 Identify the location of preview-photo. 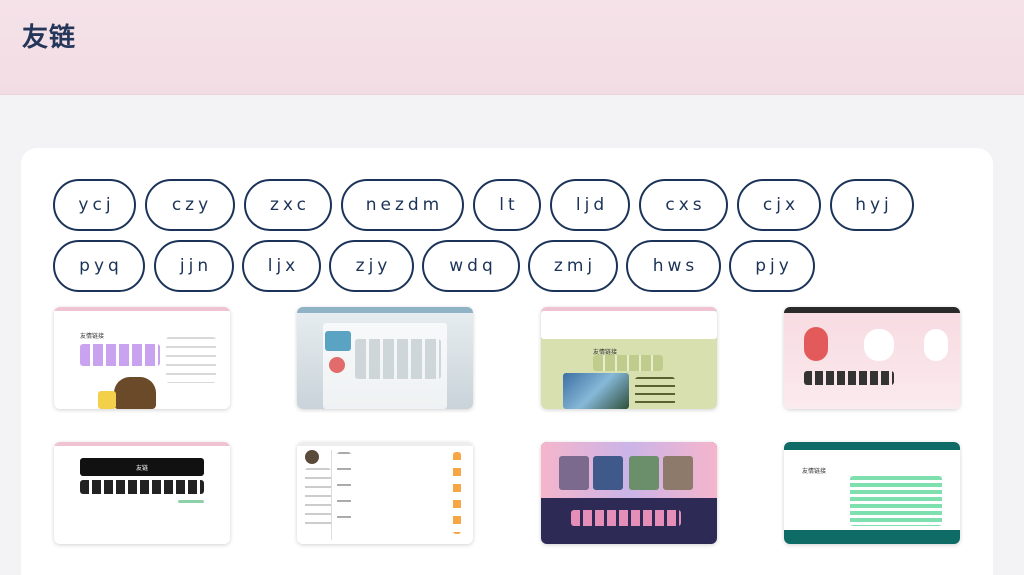
(596, 391).